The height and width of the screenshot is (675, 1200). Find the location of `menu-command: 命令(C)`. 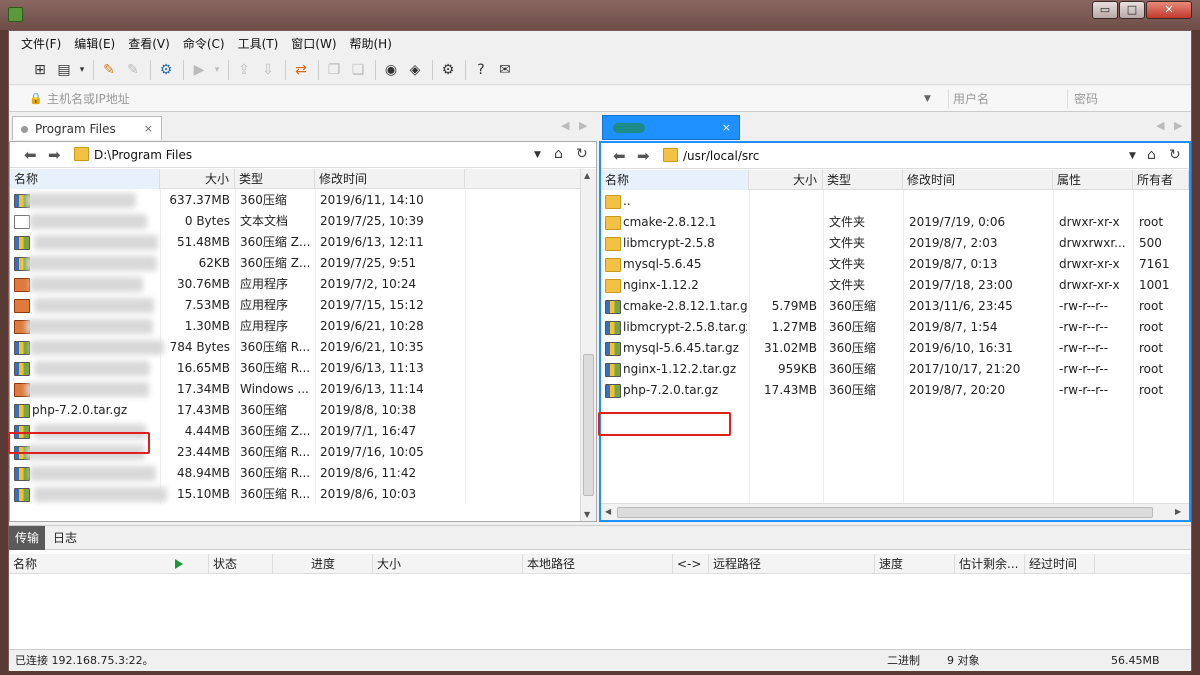

menu-command: 命令(C) is located at coordinates (204, 43).